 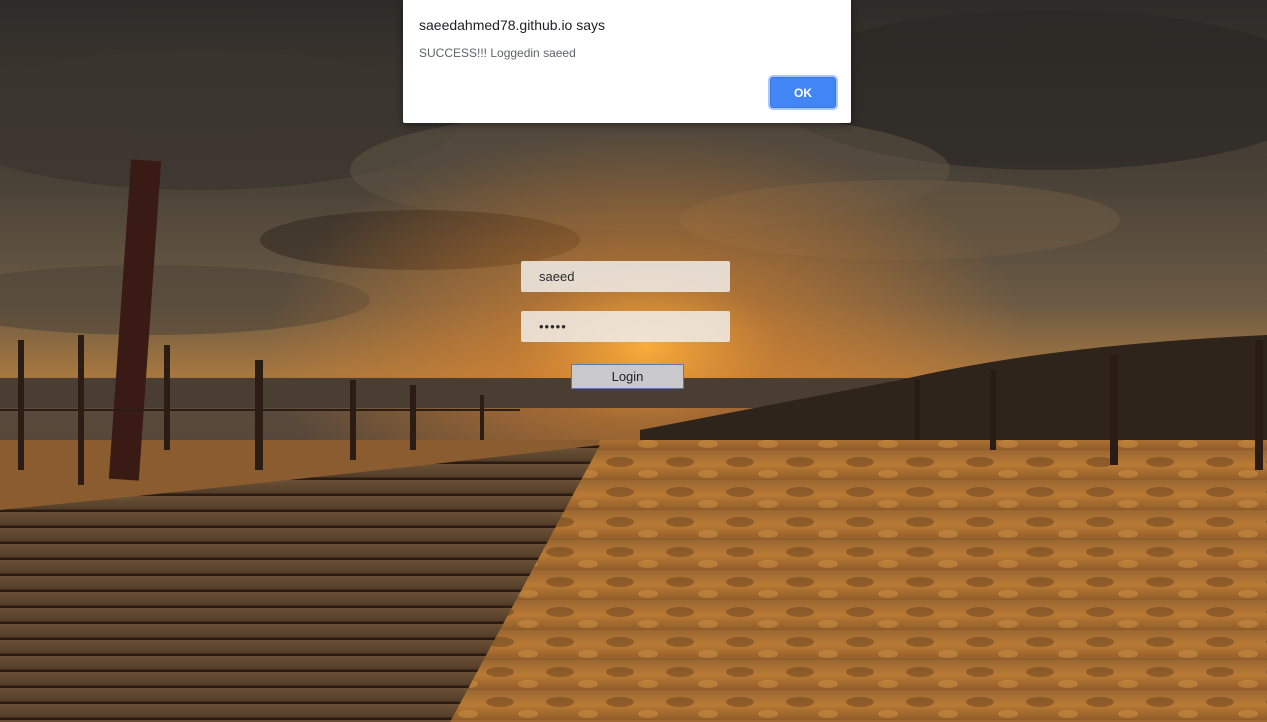 I want to click on password-input, so click(x=625, y=326).